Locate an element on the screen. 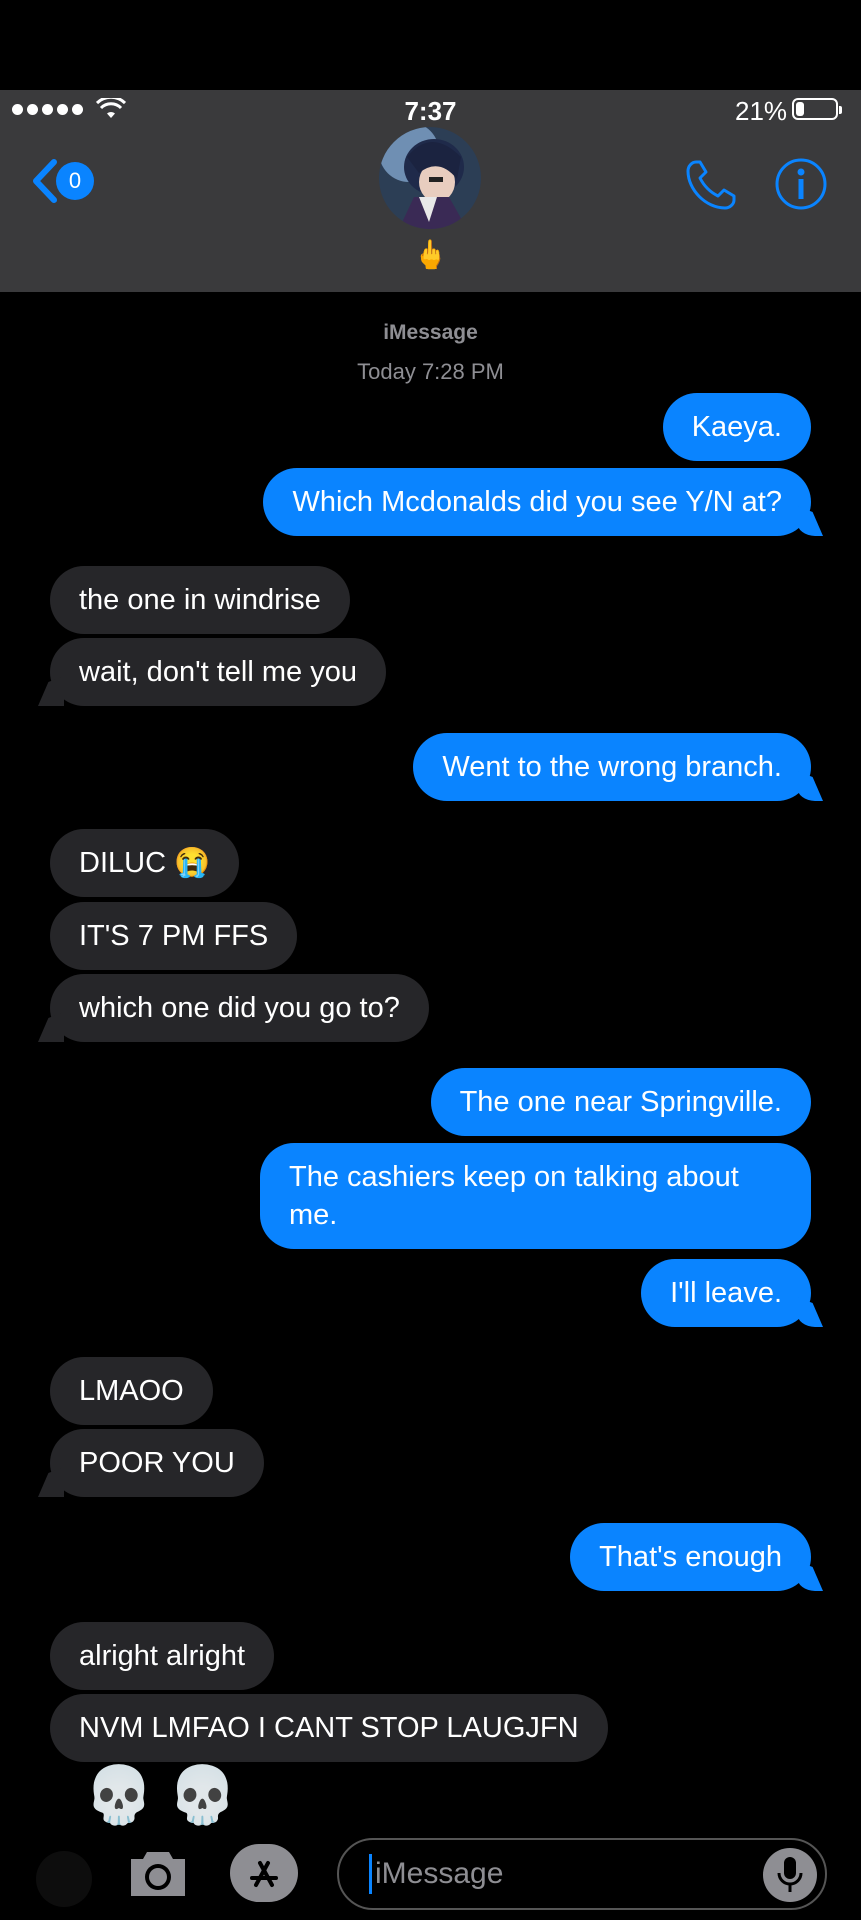  app-store-icon is located at coordinates (264, 1874).